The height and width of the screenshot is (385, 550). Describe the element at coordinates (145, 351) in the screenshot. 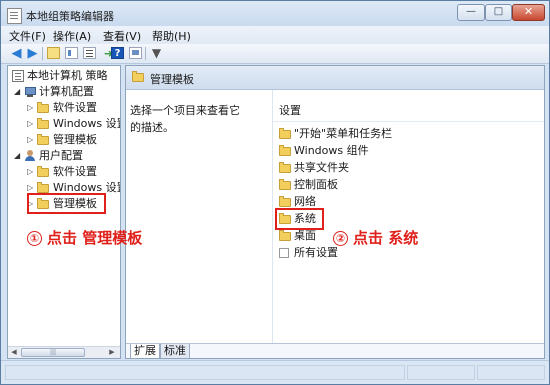

I see `tab-extended: 扩展` at that location.